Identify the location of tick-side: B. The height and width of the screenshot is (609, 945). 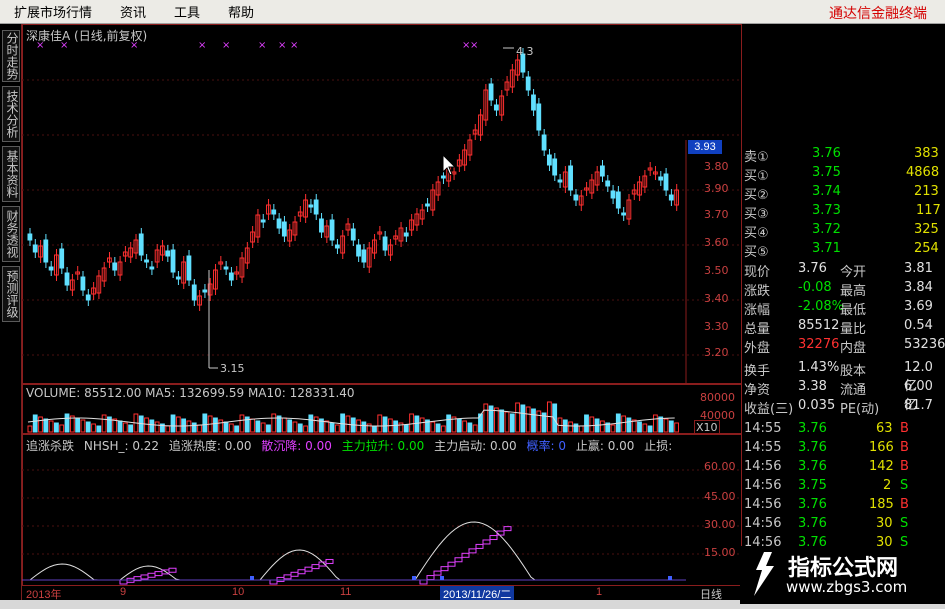
(904, 428).